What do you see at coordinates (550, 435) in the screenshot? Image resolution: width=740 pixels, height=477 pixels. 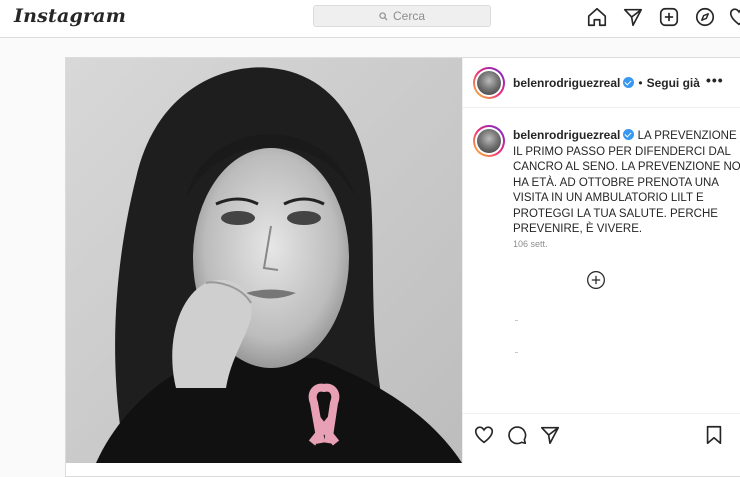 I see `share-icon` at bounding box center [550, 435].